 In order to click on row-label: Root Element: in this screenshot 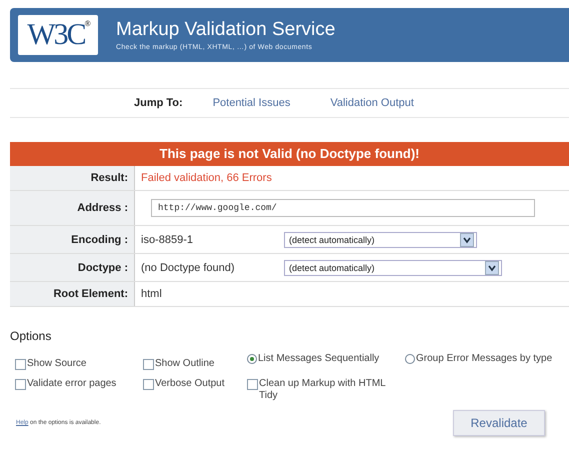, I will do `click(72, 294)`.